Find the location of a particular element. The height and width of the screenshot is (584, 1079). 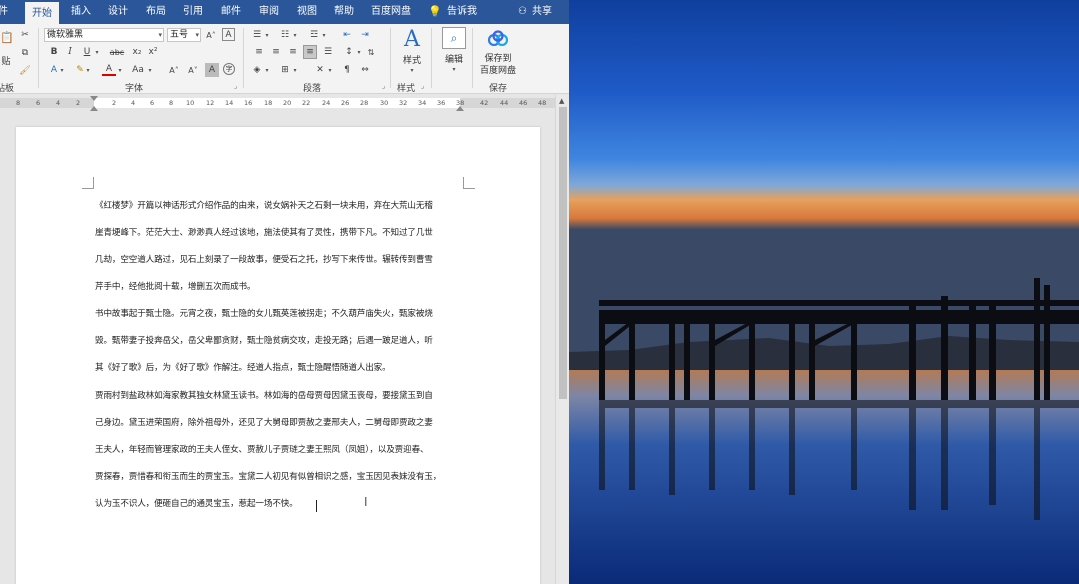

font-size-combo: 五号▾ is located at coordinates (184, 35).